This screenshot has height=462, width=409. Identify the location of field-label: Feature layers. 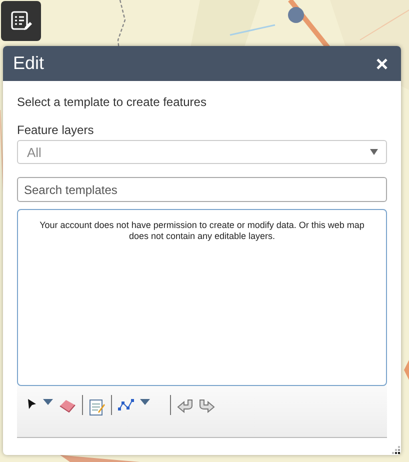
(56, 130).